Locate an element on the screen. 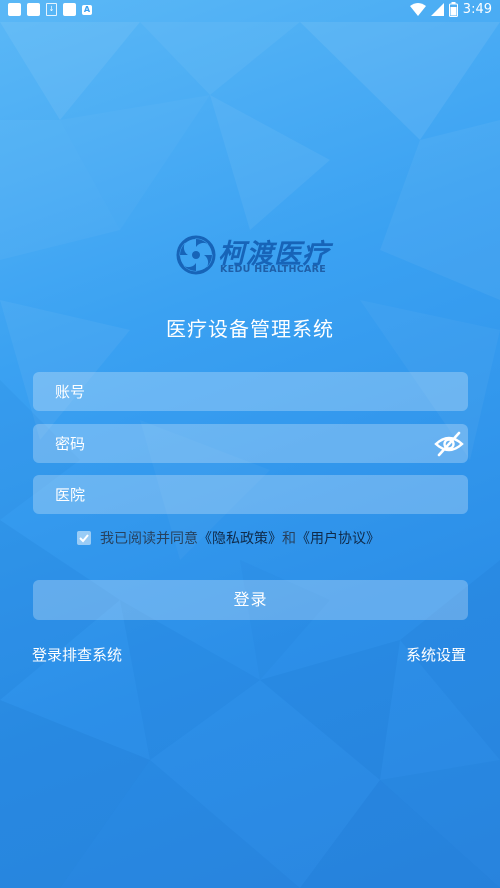  login-button: 登录 is located at coordinates (250, 600).